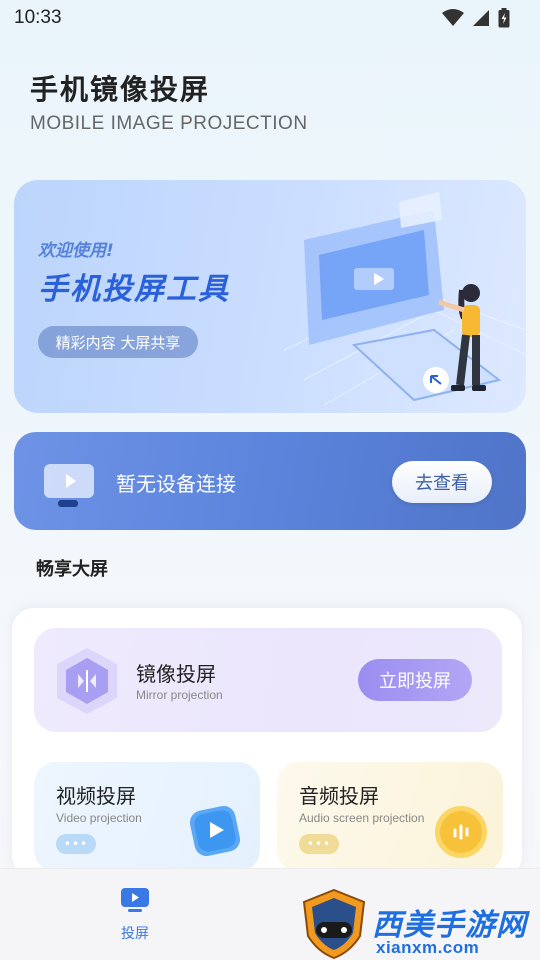 Image resolution: width=540 pixels, height=960 pixels. Describe the element at coordinates (334, 924) in the screenshot. I see `shield-logo-icon` at that location.